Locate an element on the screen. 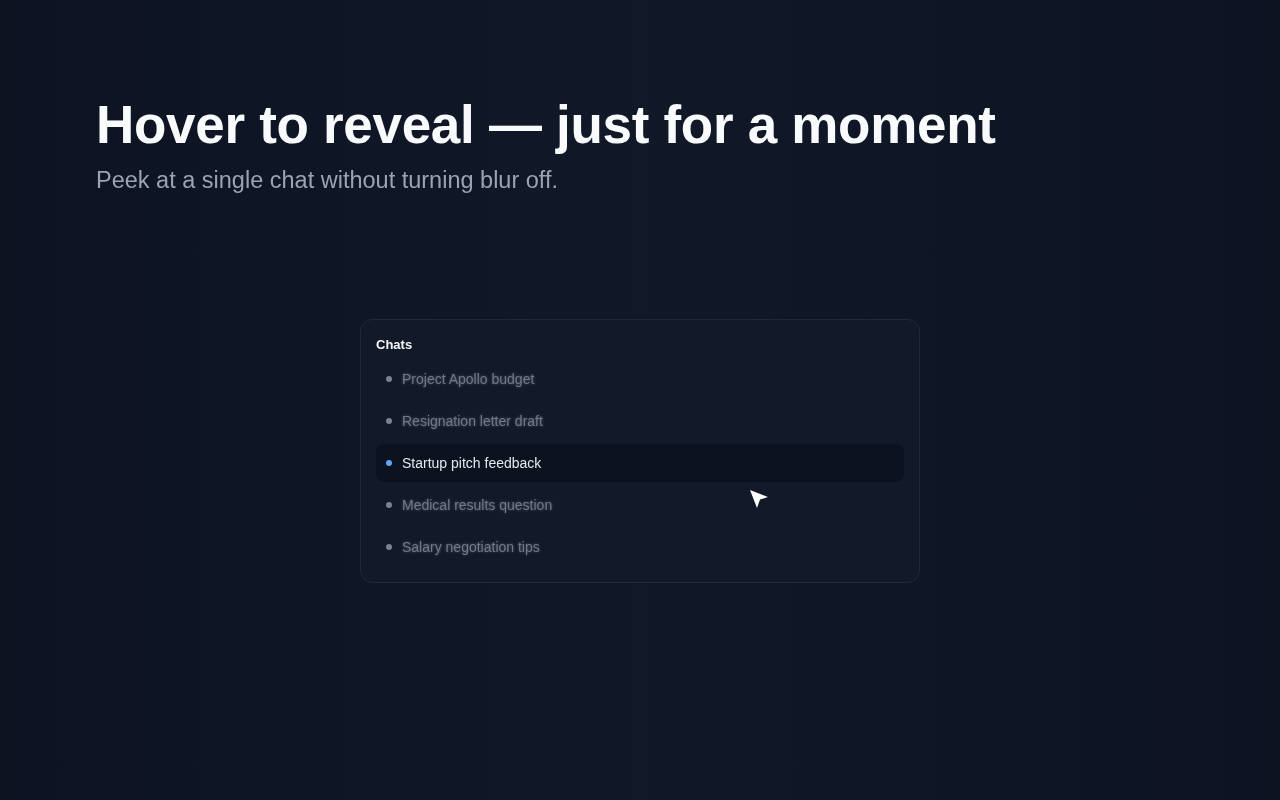  chat-title: Resignation letter draft is located at coordinates (472, 421).